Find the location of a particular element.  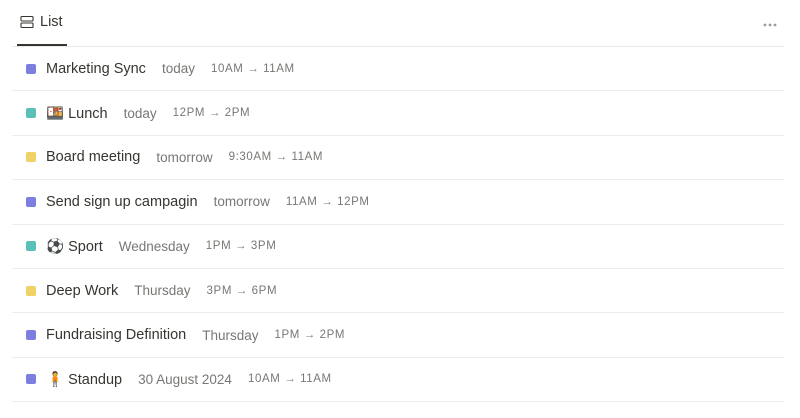

item-title: ⚽ Sport is located at coordinates (74, 246).